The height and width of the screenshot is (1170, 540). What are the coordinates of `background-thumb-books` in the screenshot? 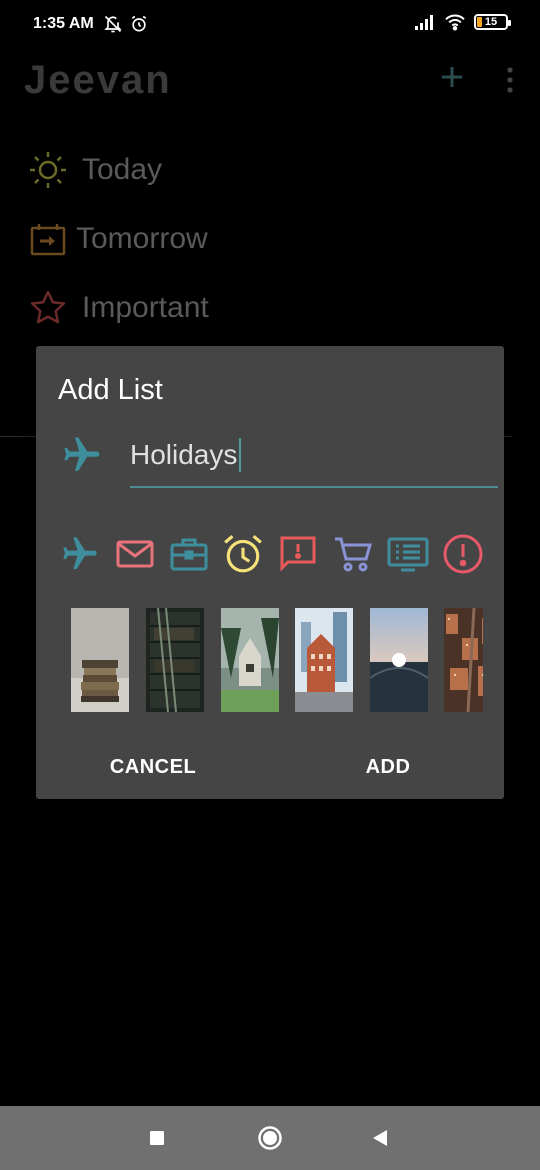 It's located at (100, 660).